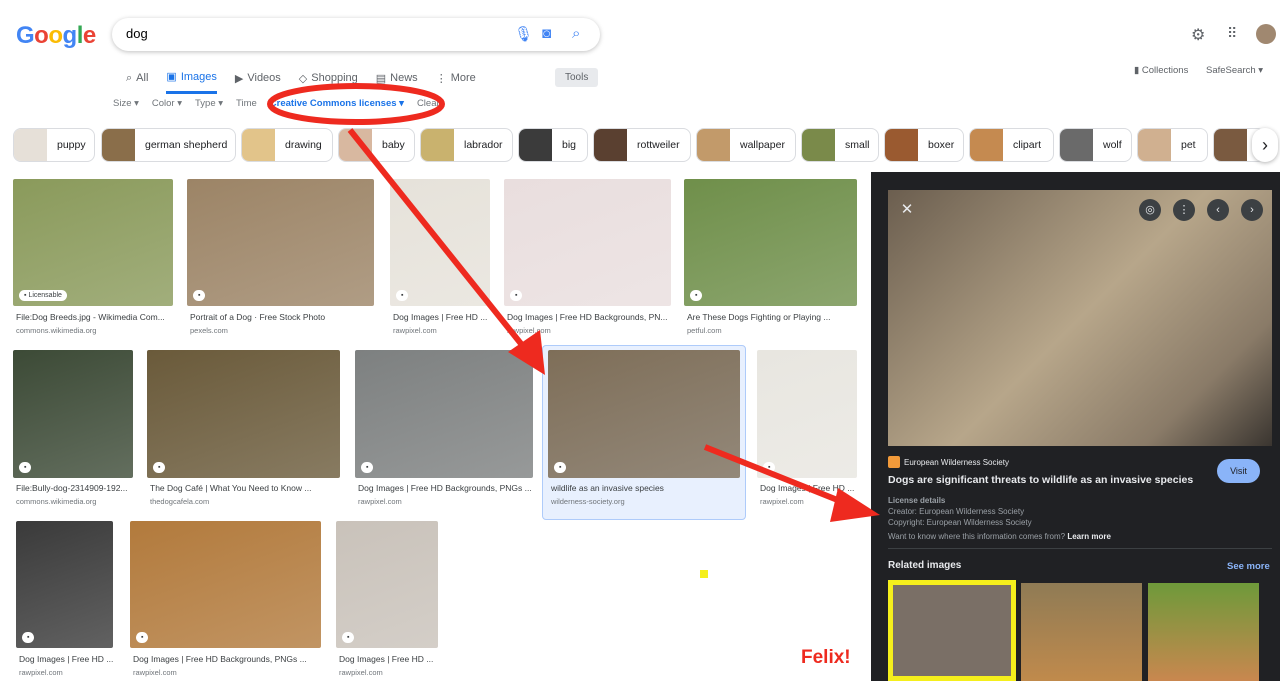 The image size is (1280, 681). Describe the element at coordinates (446, 251) in the screenshot. I see `arrow-to-result` at that location.